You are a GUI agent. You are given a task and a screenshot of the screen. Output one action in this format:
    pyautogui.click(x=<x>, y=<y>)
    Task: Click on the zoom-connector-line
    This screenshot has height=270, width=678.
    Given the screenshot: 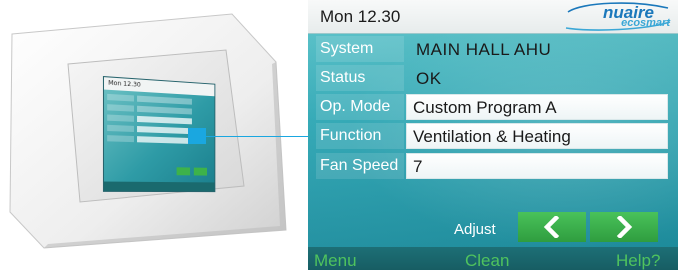 What is the action you would take?
    pyautogui.click(x=257, y=136)
    